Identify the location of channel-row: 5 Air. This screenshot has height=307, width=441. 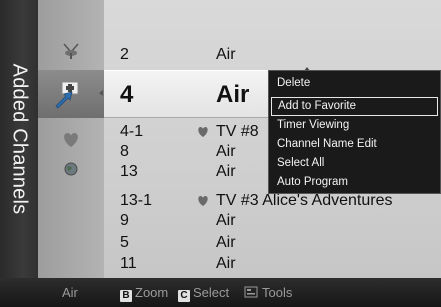
(272, 243).